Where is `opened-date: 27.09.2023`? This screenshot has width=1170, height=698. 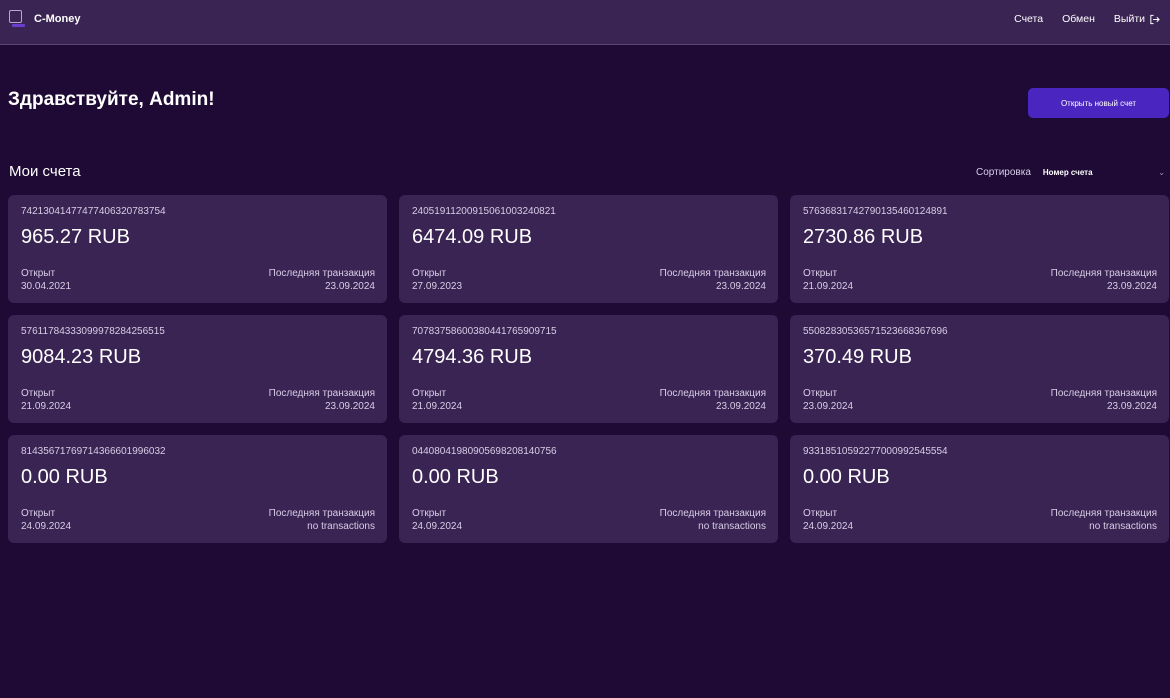
opened-date: 27.09.2023 is located at coordinates (437, 286).